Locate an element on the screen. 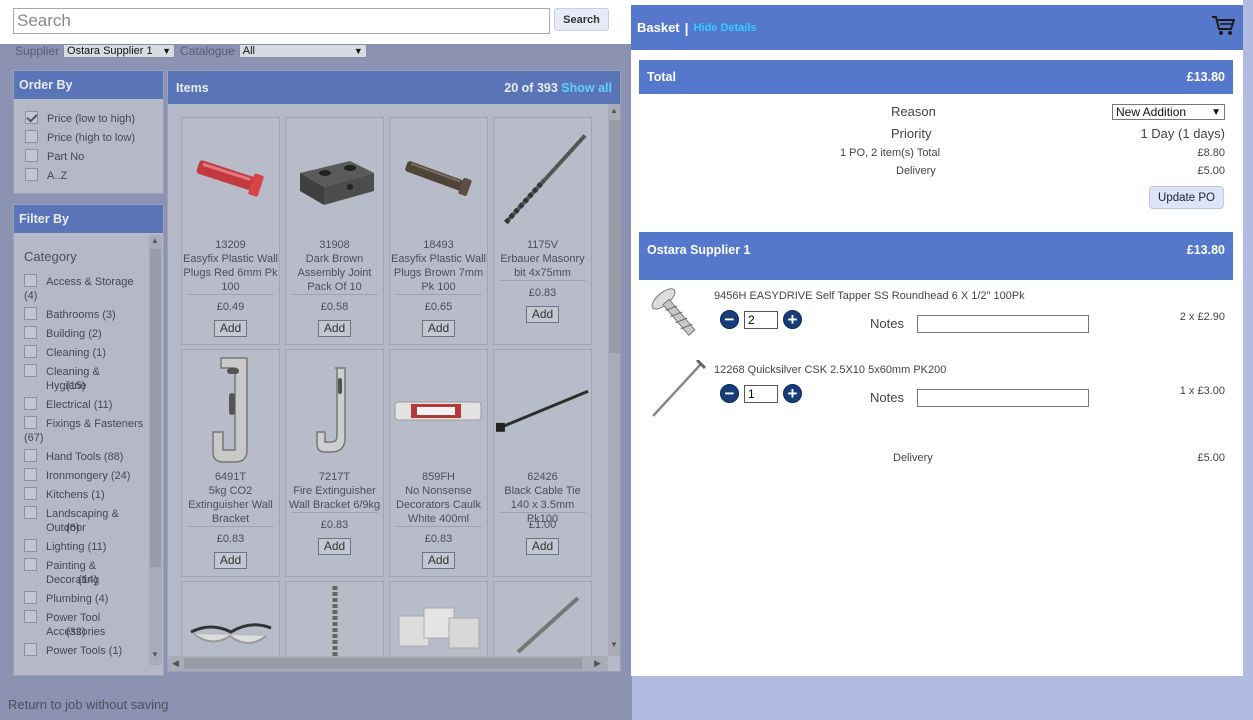  category-count: (11) is located at coordinates (97, 547).